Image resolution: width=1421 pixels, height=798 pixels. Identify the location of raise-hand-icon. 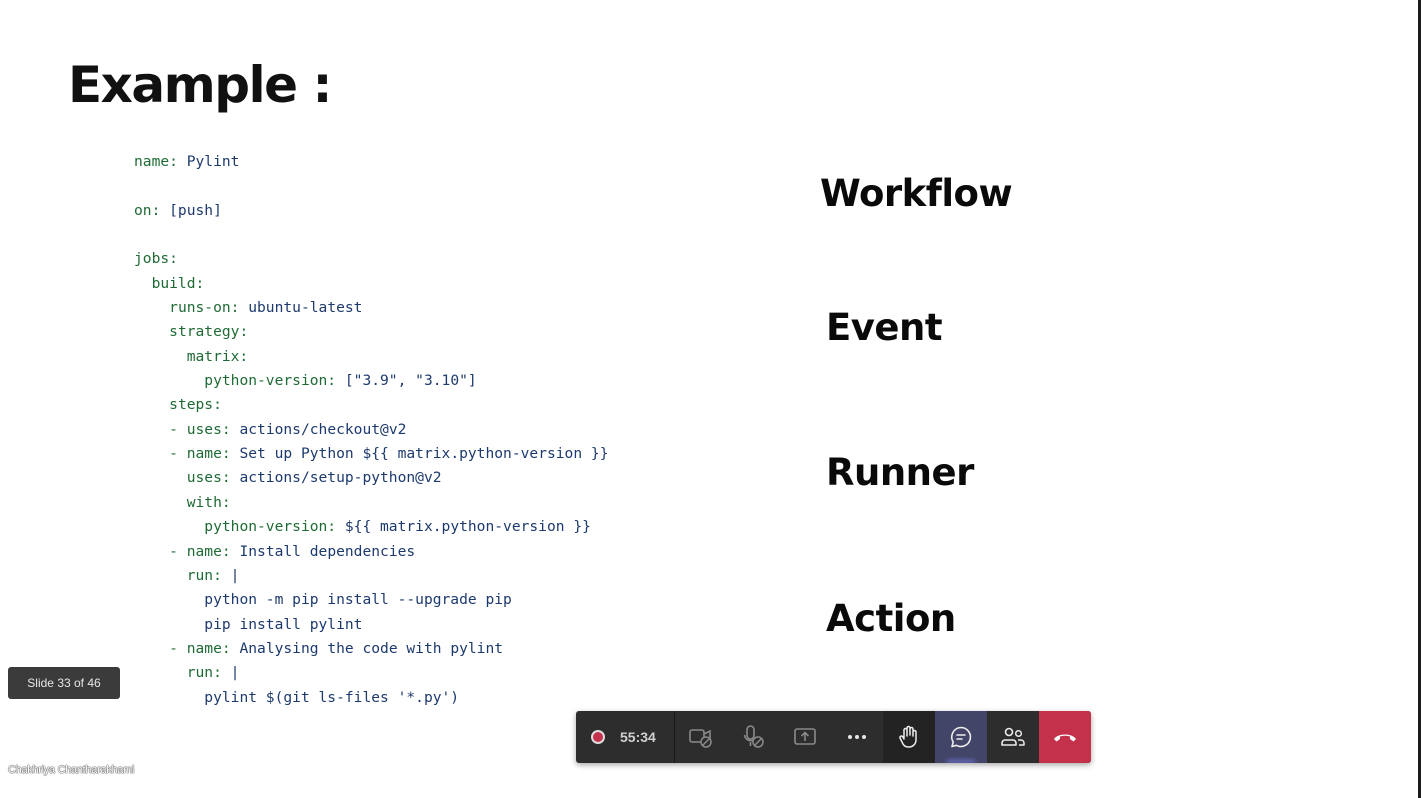
(908, 736).